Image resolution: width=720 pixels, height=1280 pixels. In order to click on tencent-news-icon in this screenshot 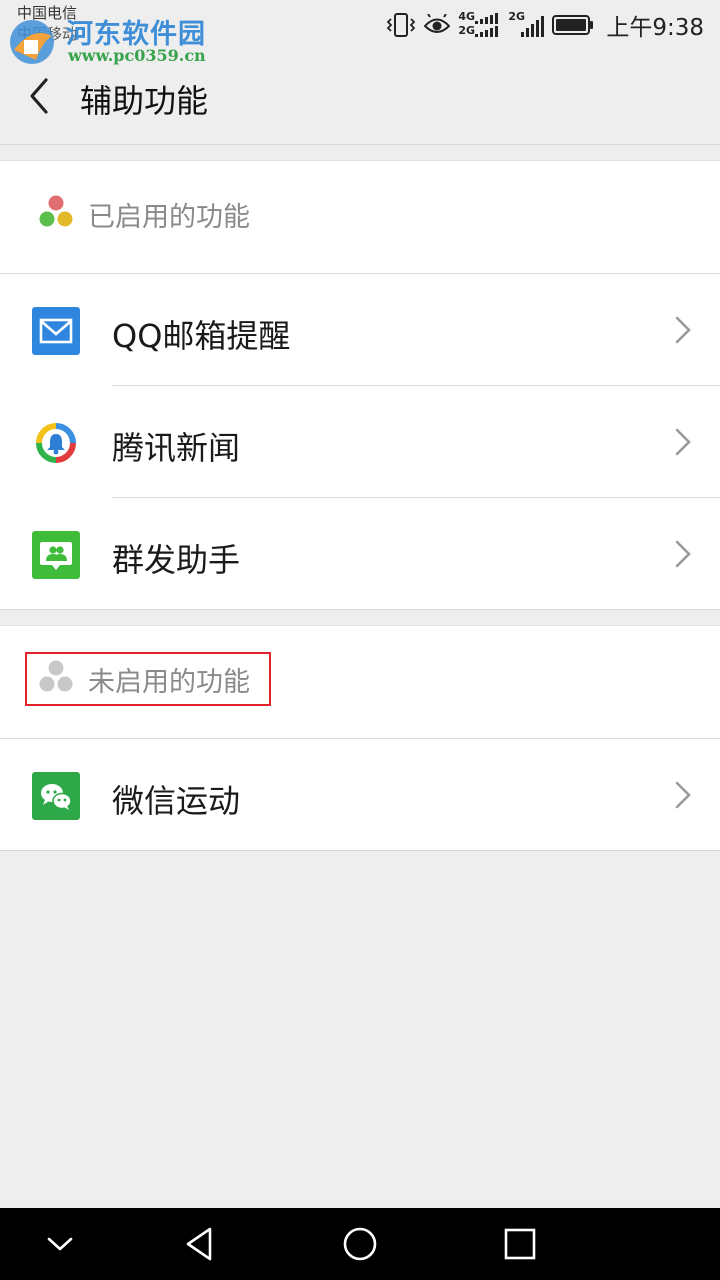, I will do `click(56, 443)`.